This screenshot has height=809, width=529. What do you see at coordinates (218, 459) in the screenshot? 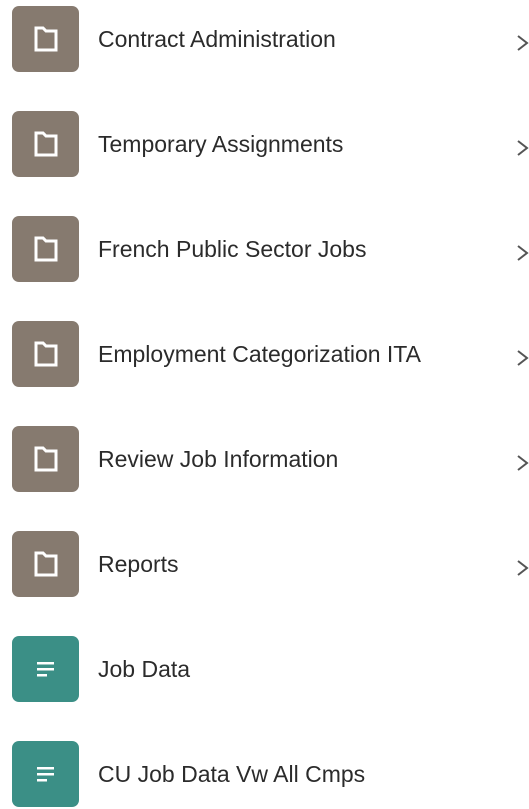
I see `nav-item-label: Review Job Information` at bounding box center [218, 459].